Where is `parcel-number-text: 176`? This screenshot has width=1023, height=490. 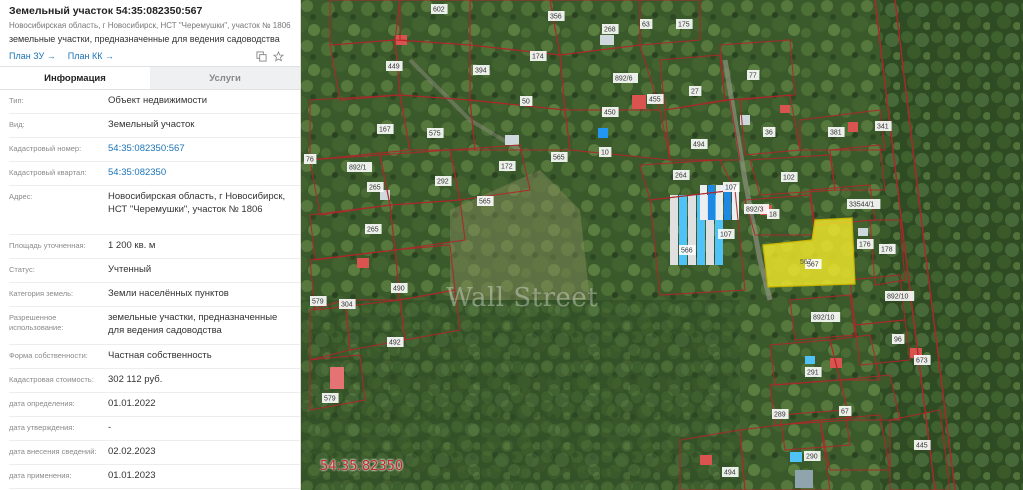 parcel-number-text: 176 is located at coordinates (865, 245).